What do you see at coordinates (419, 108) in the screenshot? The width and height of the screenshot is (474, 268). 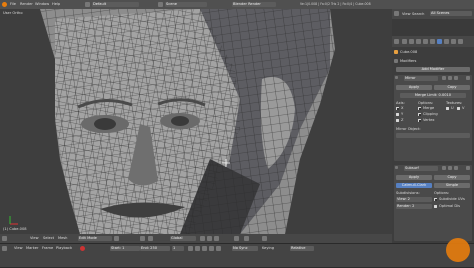 I see `merge-checkbox` at bounding box center [419, 108].